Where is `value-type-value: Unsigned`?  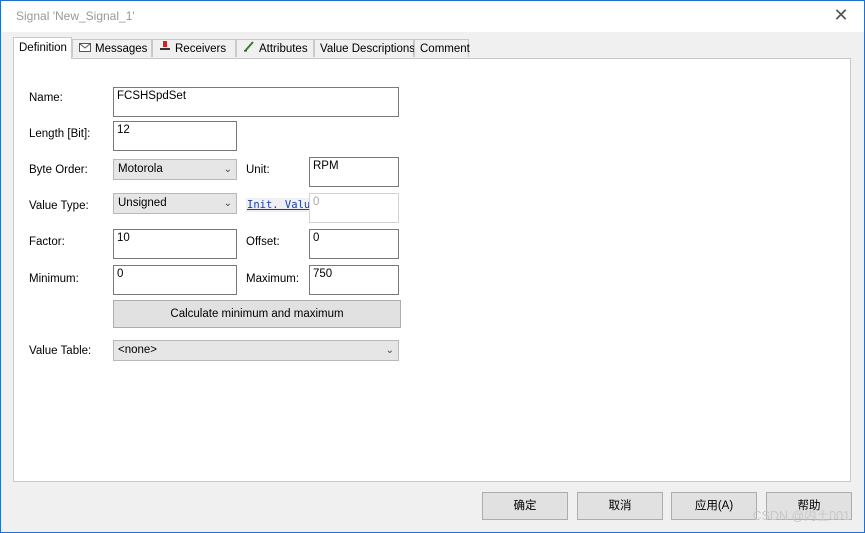
value-type-value: Unsigned is located at coordinates (142, 203).